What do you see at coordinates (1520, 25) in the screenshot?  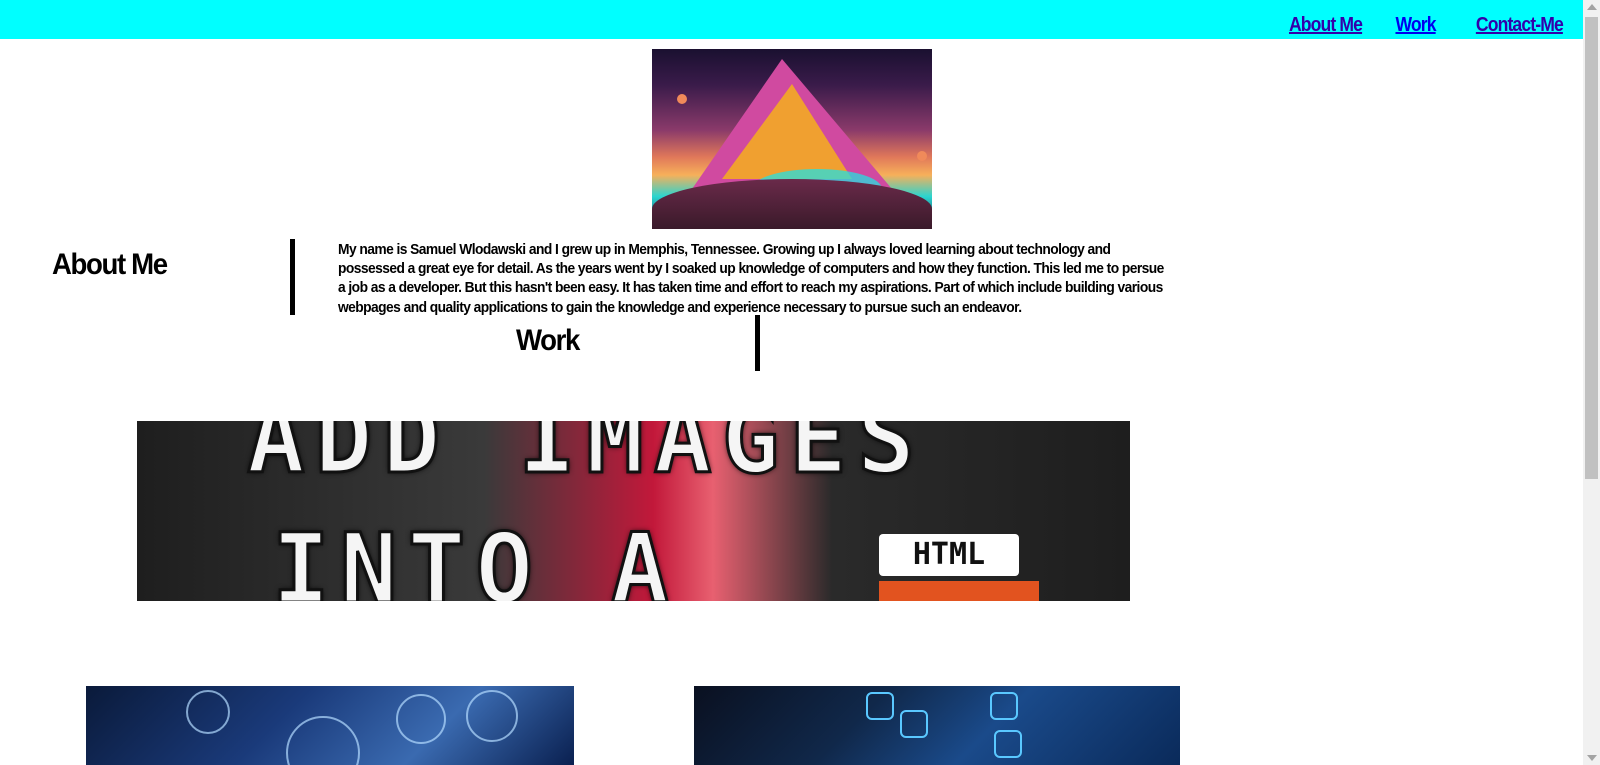 I see `nav-link-contact-me: Contact-Me` at bounding box center [1520, 25].